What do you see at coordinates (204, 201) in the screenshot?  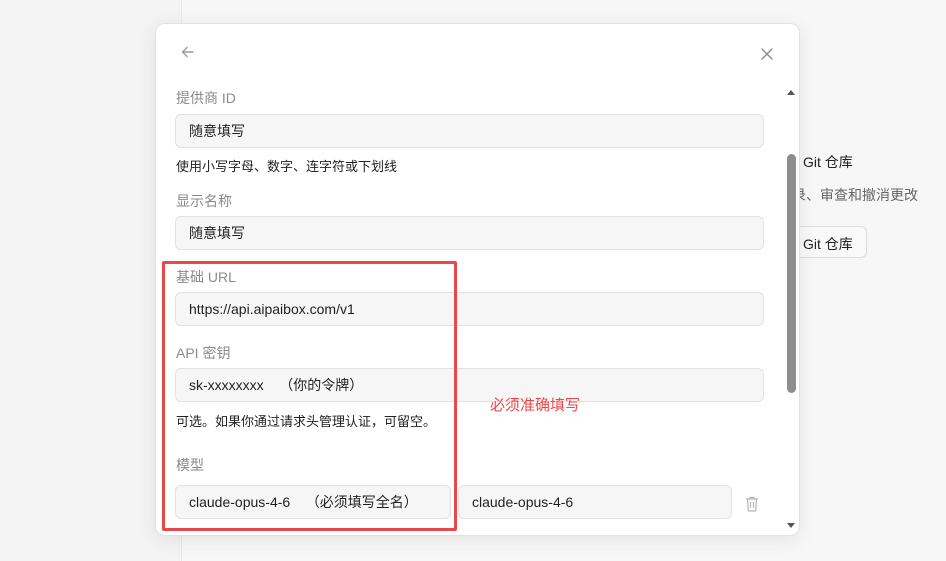 I see `display-name-label: 显示名称` at bounding box center [204, 201].